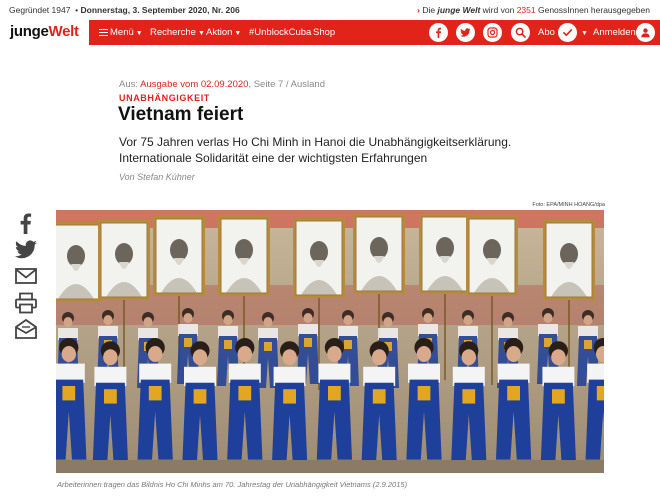 This screenshot has width=660, height=501. I want to click on login-link: Anmelden, so click(614, 32).